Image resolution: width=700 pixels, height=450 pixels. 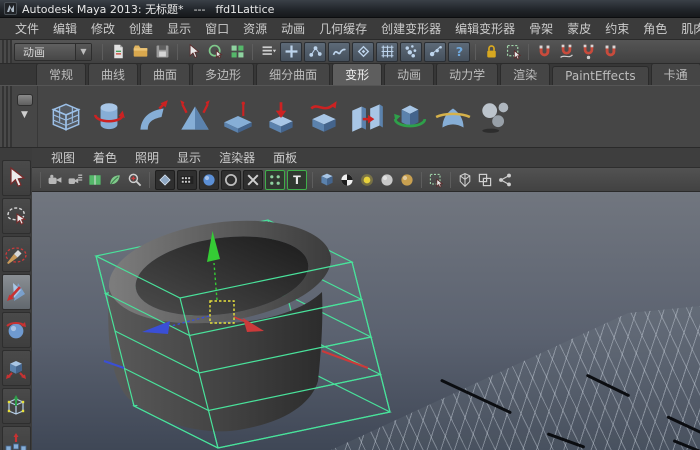 What do you see at coordinates (141, 28) in the screenshot?
I see `menu-create: 创建` at bounding box center [141, 28].